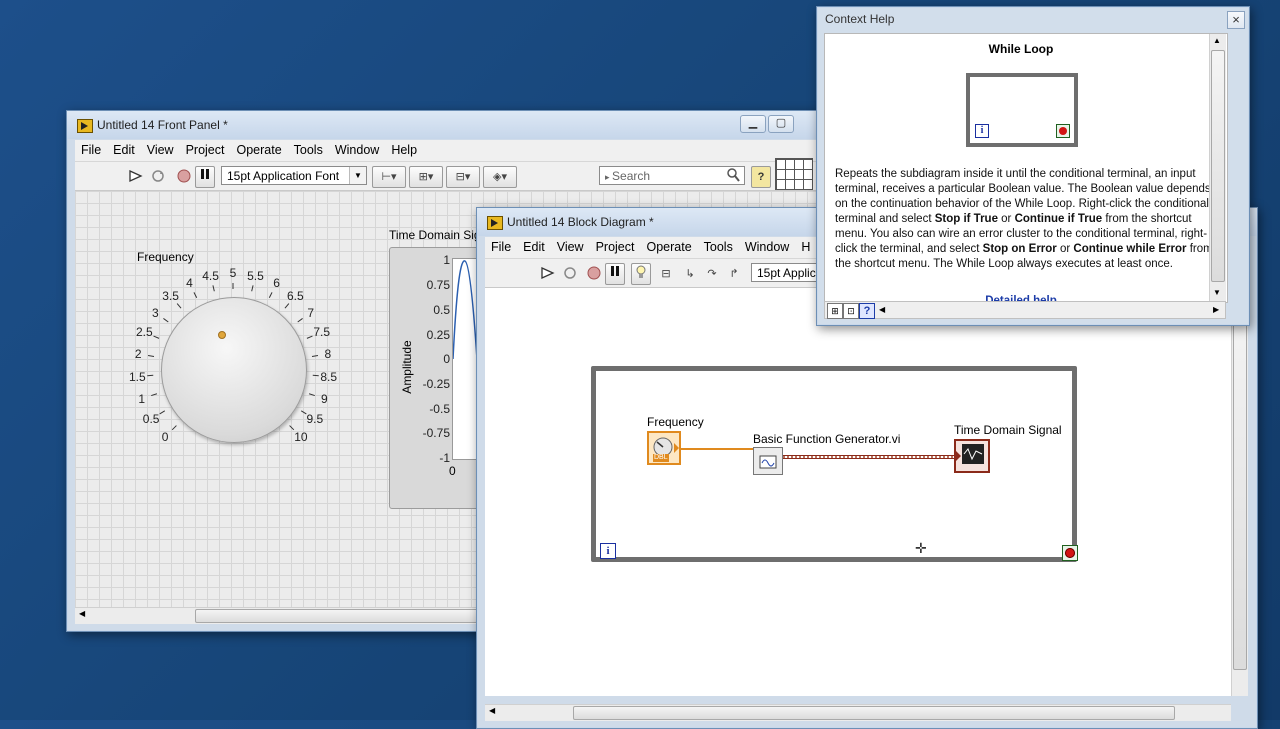  I want to click on graph-terminal-icon, so click(972, 456).